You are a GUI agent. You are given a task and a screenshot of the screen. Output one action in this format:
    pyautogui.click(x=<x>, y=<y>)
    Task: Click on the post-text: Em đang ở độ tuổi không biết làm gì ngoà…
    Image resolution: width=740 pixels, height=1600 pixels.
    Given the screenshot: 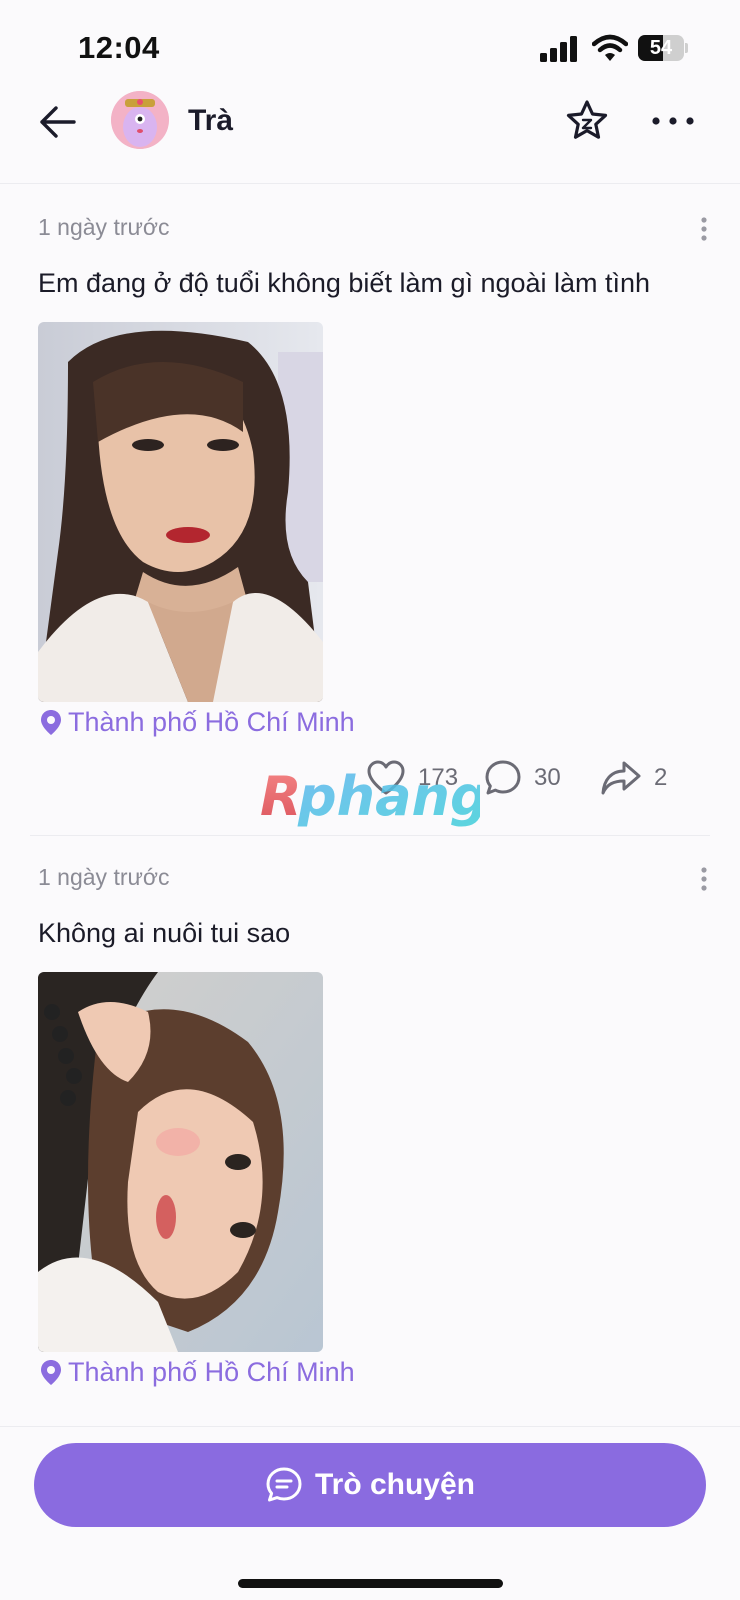 What is the action you would take?
    pyautogui.click(x=344, y=283)
    